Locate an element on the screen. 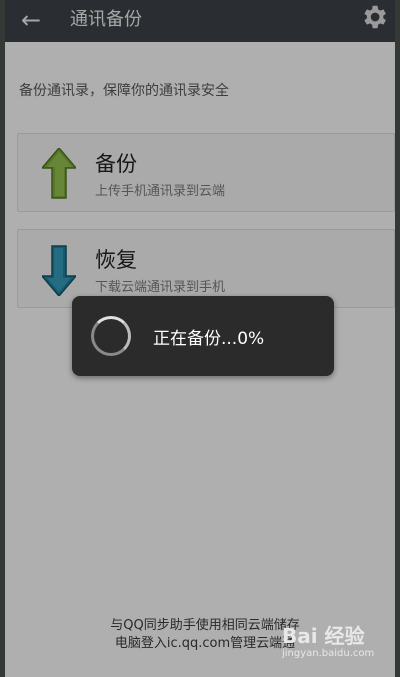 The width and height of the screenshot is (400, 677). loading-spinner-icon is located at coordinates (111, 336).